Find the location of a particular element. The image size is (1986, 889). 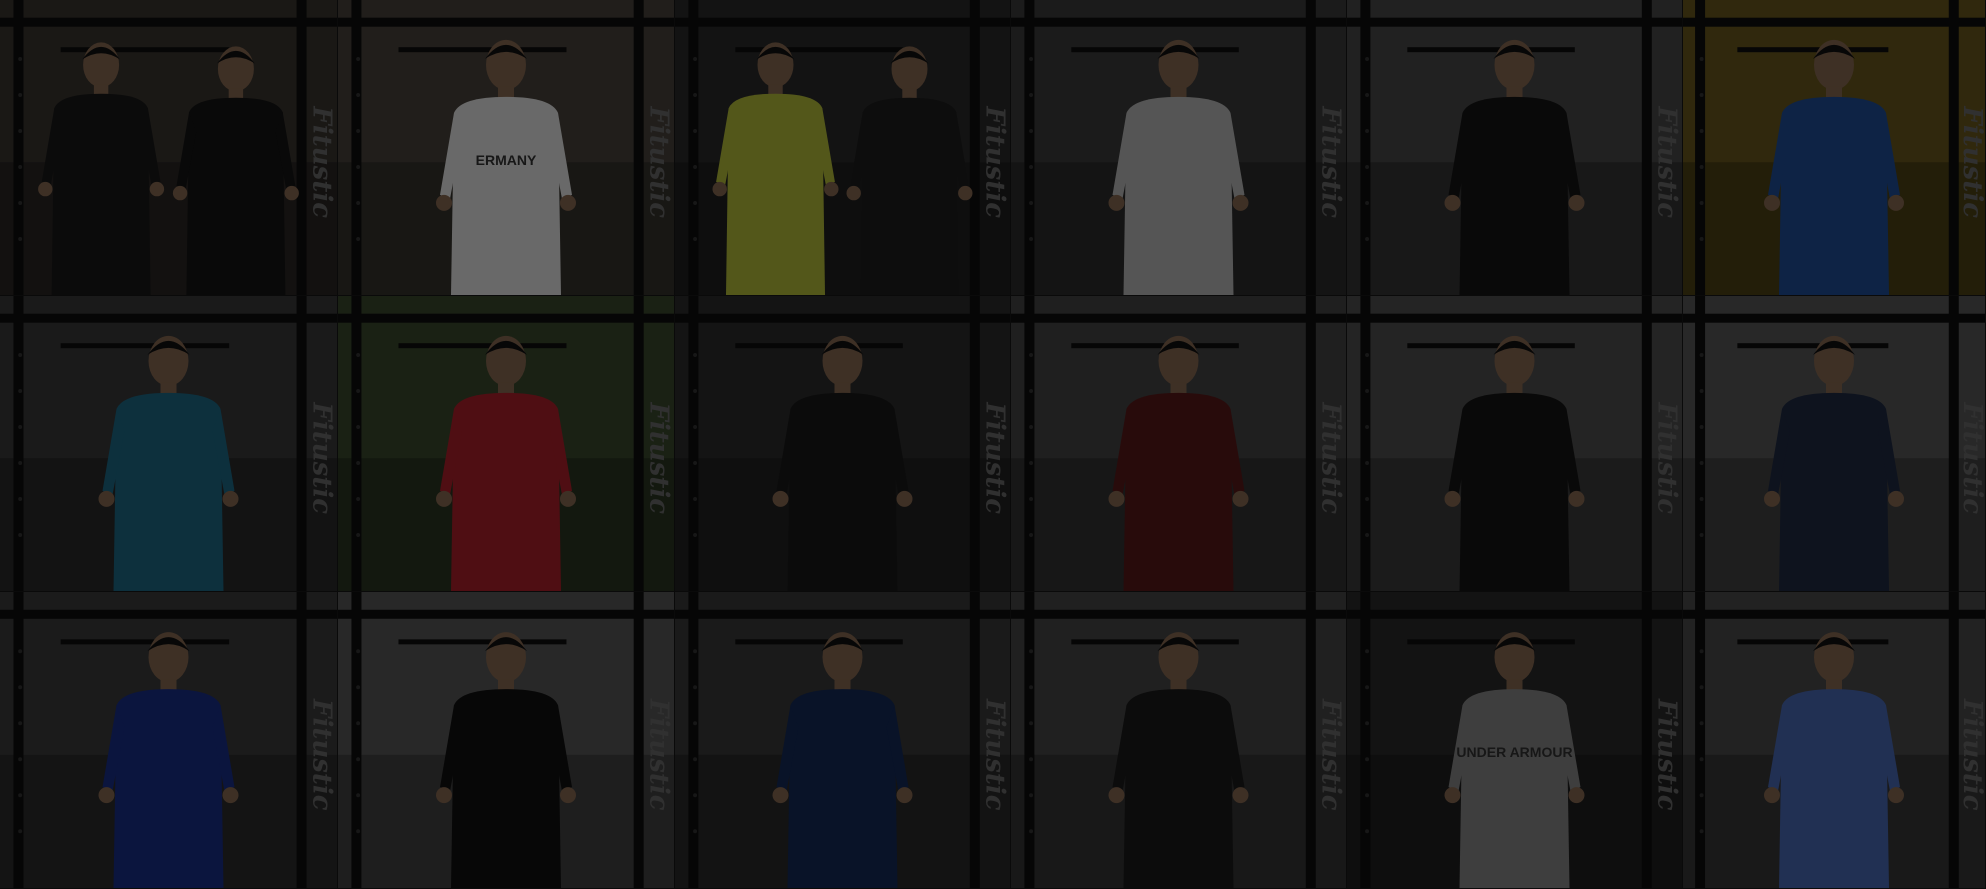

customer-photo: Fitustic ERMANY is located at coordinates (506, 147).